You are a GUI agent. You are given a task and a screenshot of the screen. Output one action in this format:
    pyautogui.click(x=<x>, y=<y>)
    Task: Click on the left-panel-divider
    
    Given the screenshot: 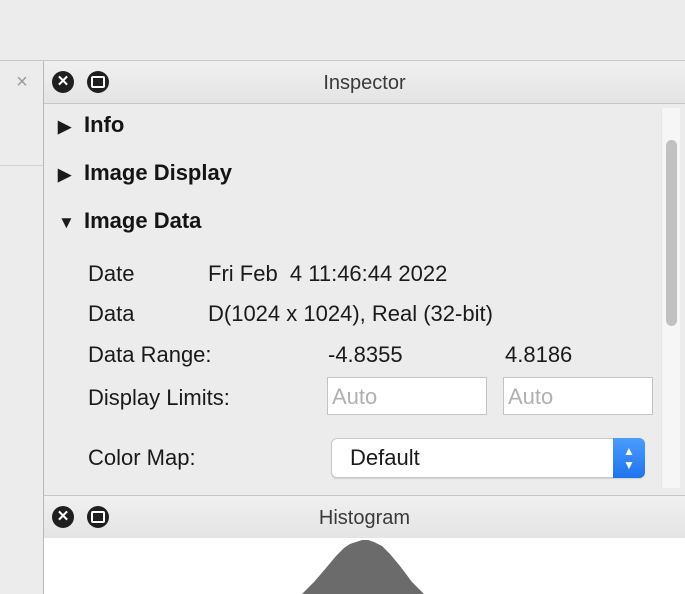 What is the action you would take?
    pyautogui.click(x=21, y=165)
    